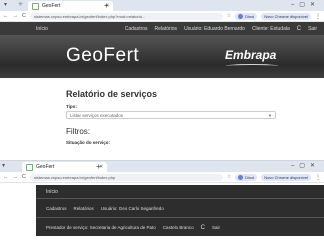 The height and width of the screenshot is (240, 324). Describe the element at coordinates (216, 228) in the screenshot. I see `nav-sair-2: Sair` at that location.